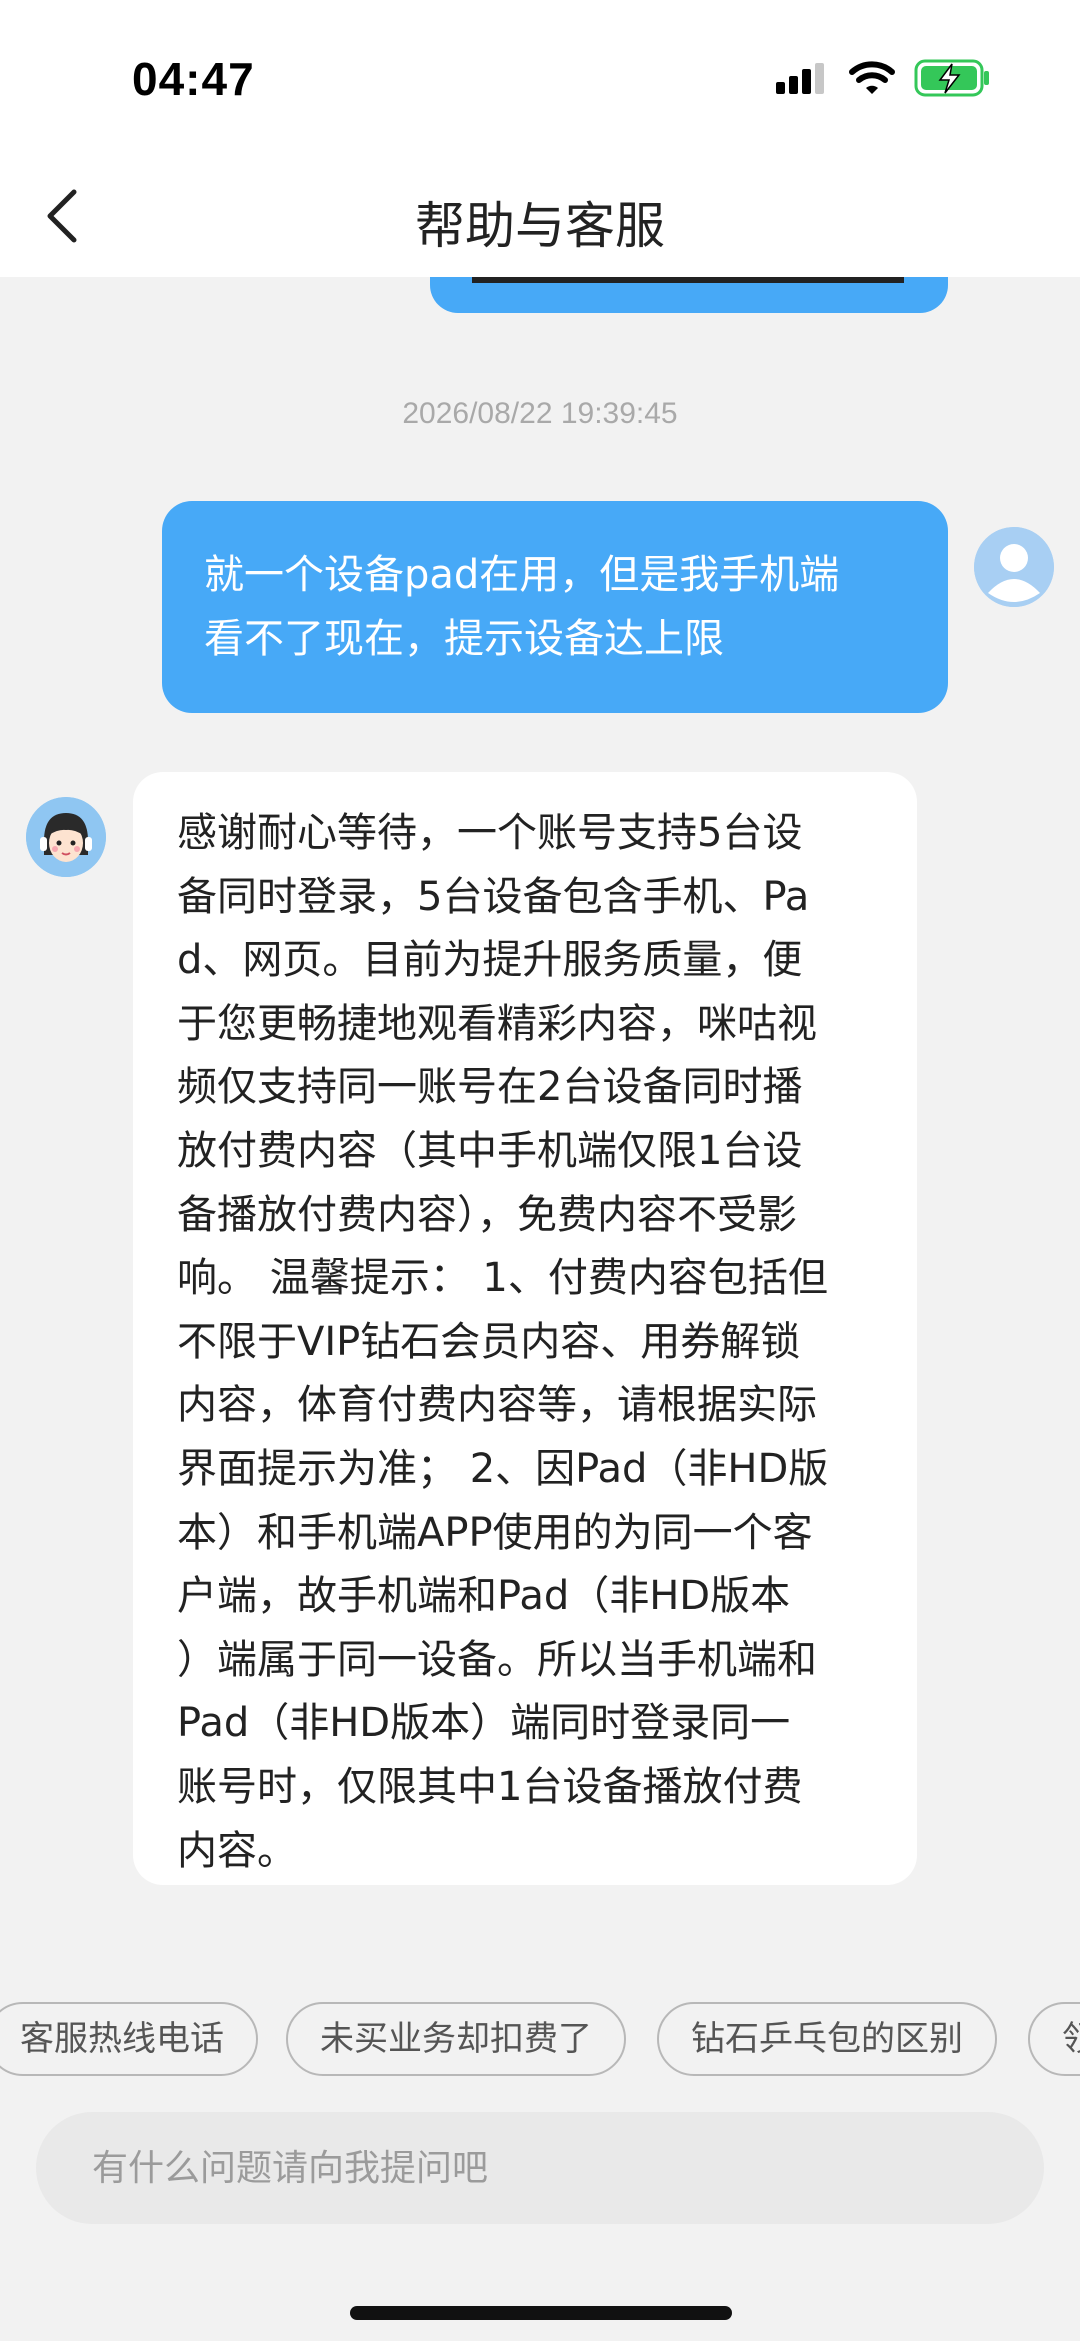  I want to click on message-line: 就一个设备pad在用，但是我手机端, so click(522, 575).